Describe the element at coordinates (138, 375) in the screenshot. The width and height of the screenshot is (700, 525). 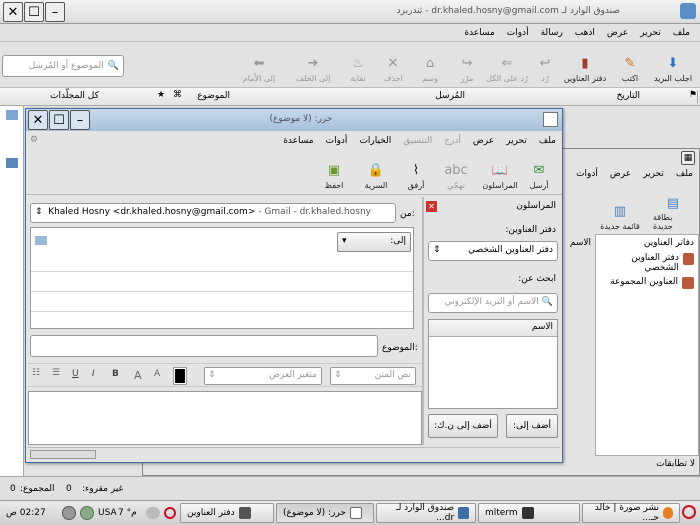
I see `grow-text-button: A` at that location.